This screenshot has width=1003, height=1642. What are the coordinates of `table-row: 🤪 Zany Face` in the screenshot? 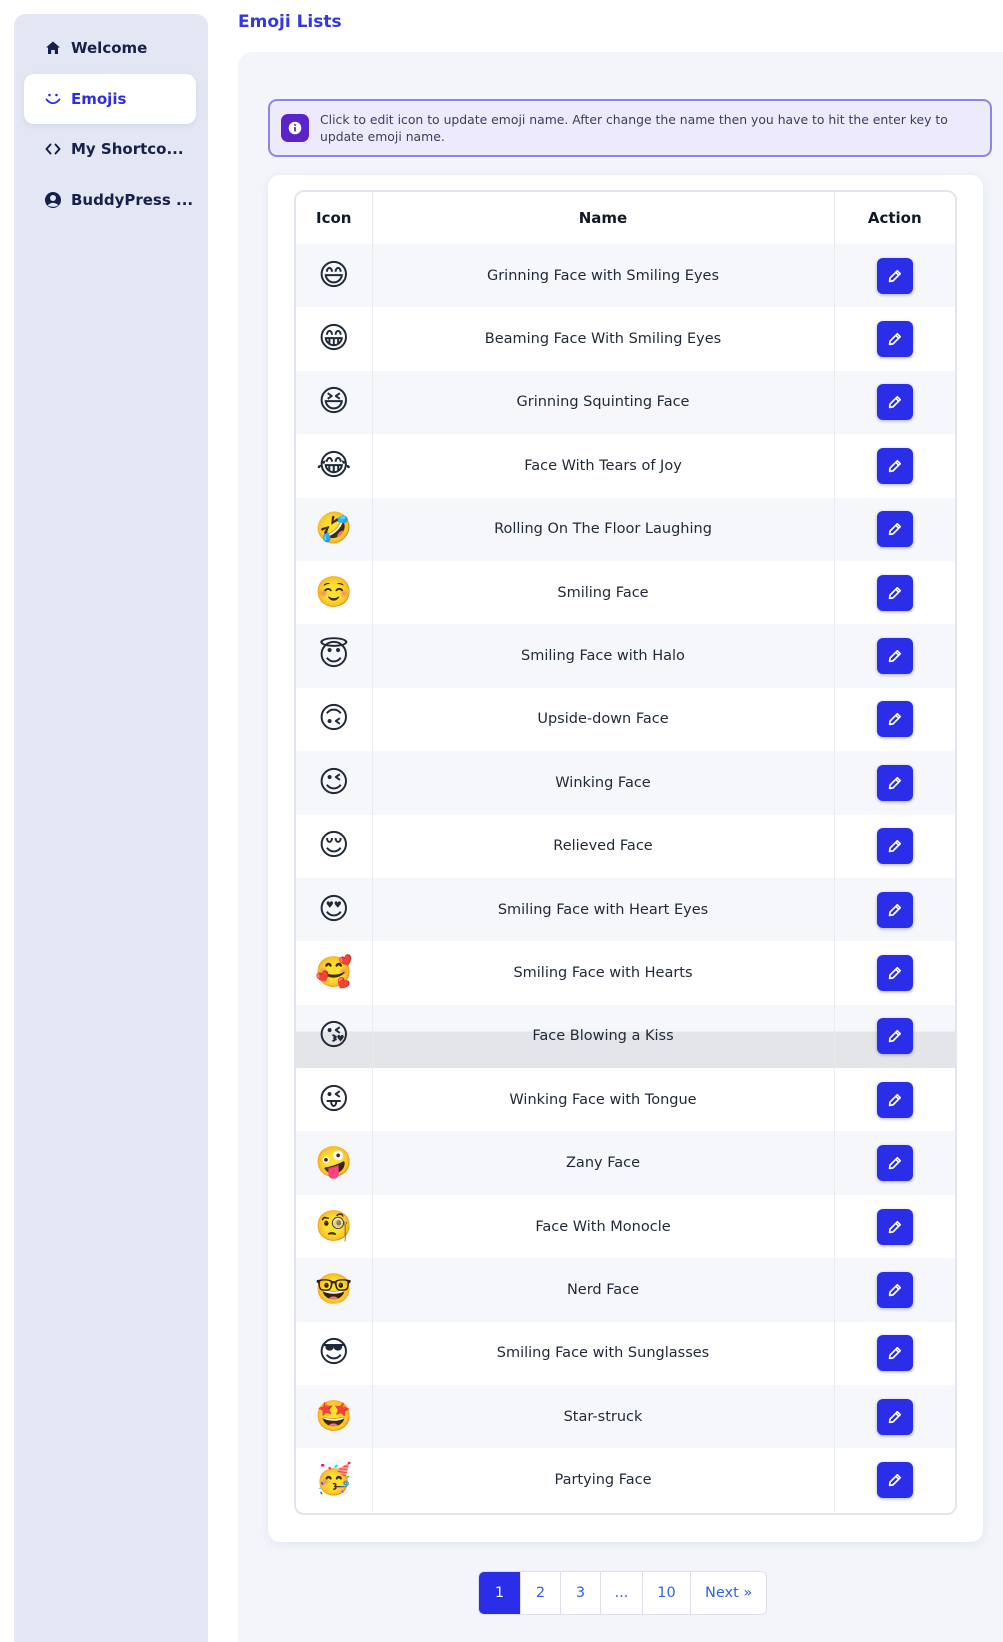 It's located at (625, 1163).